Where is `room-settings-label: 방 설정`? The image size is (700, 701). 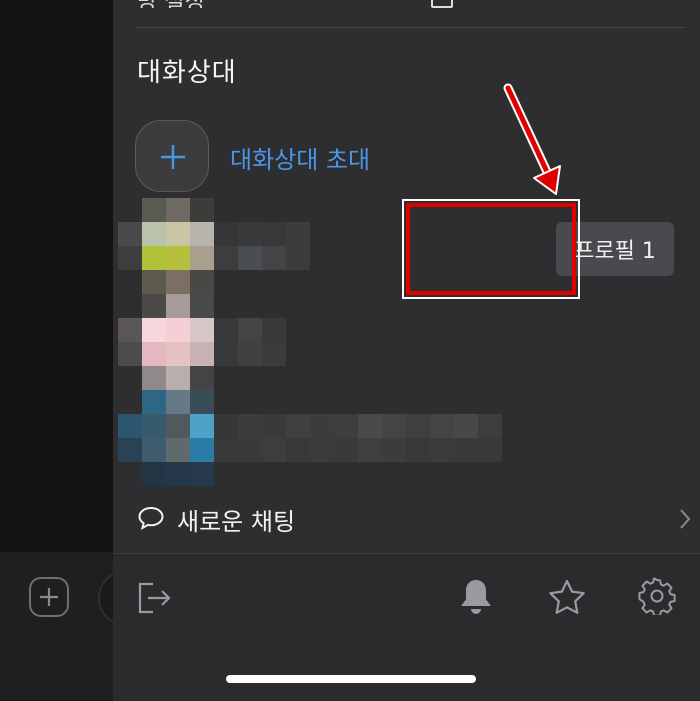 room-settings-label: 방 설정 is located at coordinates (182, 4).